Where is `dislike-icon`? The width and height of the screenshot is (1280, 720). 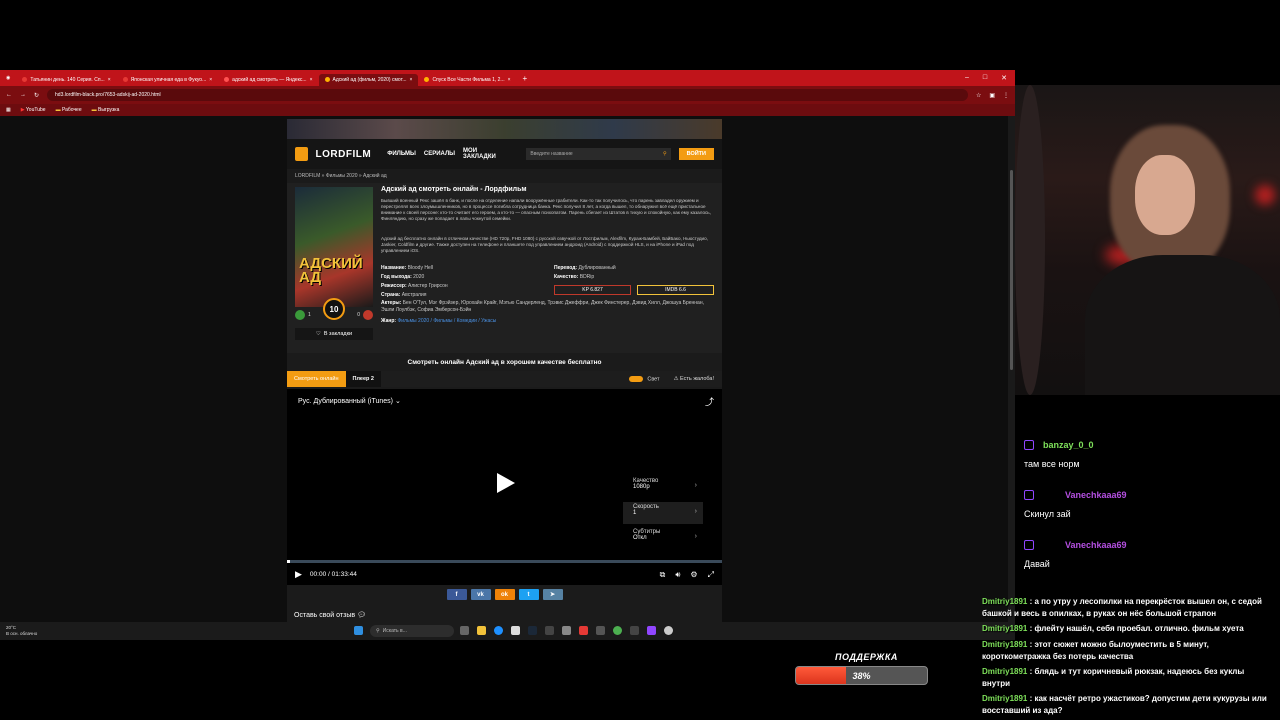
dislike-icon is located at coordinates (368, 315).